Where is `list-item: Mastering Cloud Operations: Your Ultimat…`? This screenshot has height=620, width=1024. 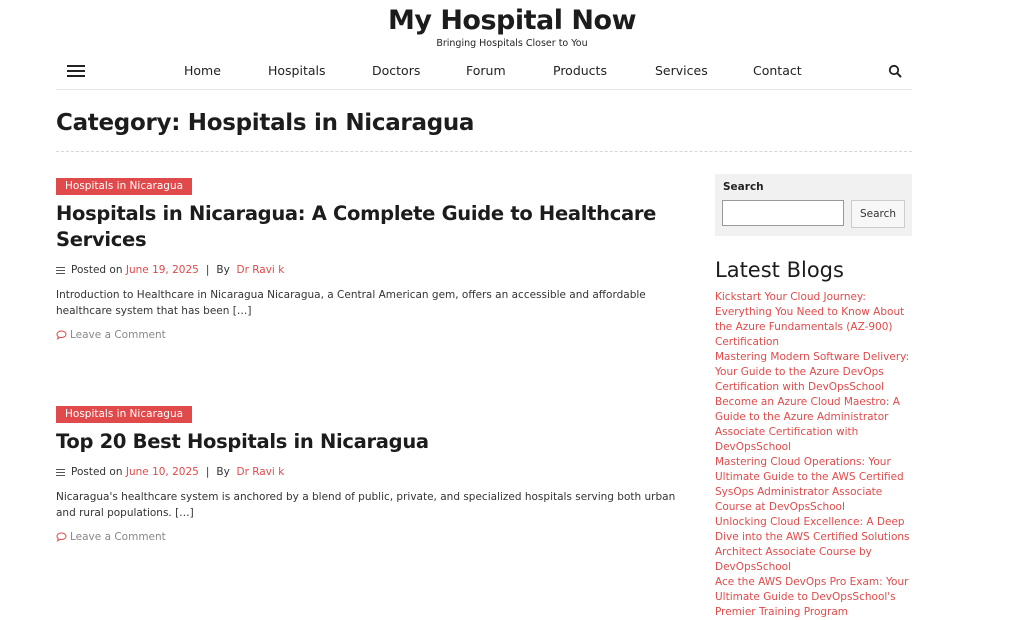 list-item: Mastering Cloud Operations: Your Ultimat… is located at coordinates (813, 485).